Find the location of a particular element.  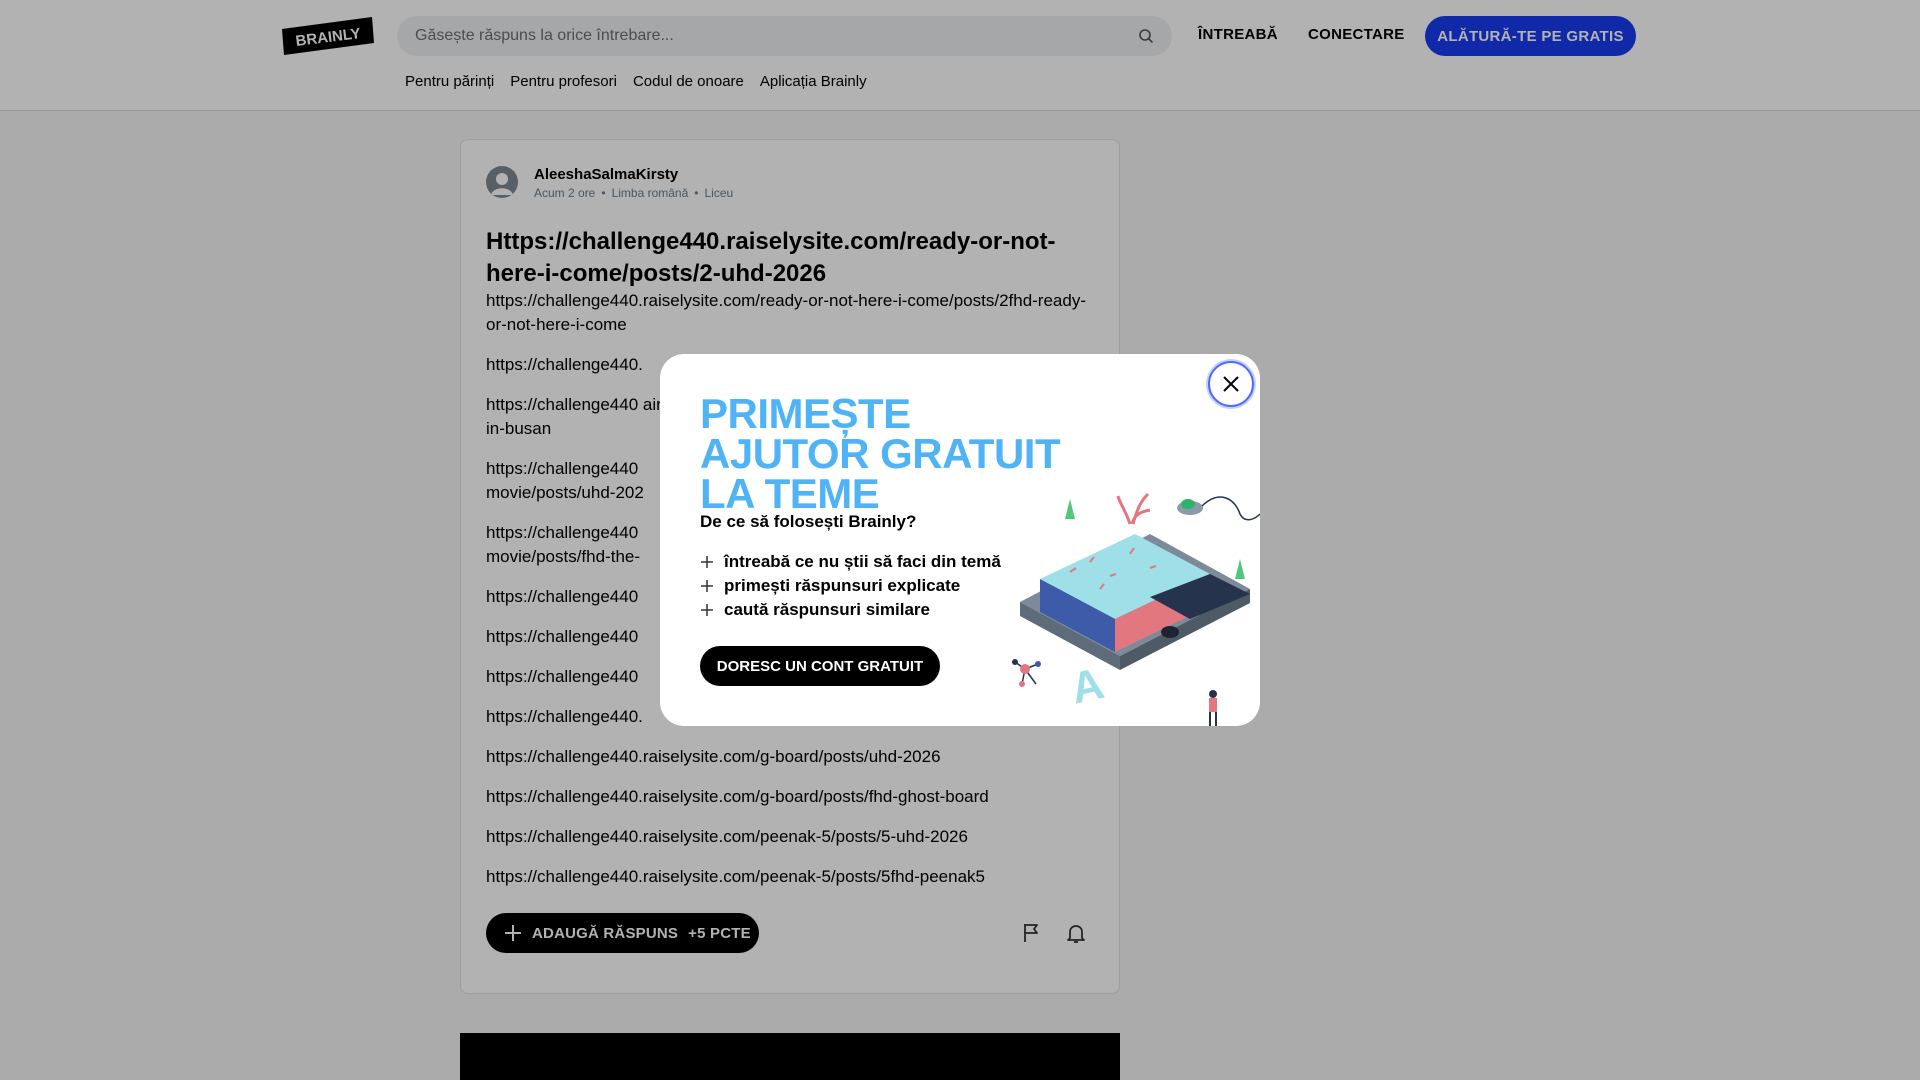

benefit-text: primești răspunsuri explicate is located at coordinates (842, 585).